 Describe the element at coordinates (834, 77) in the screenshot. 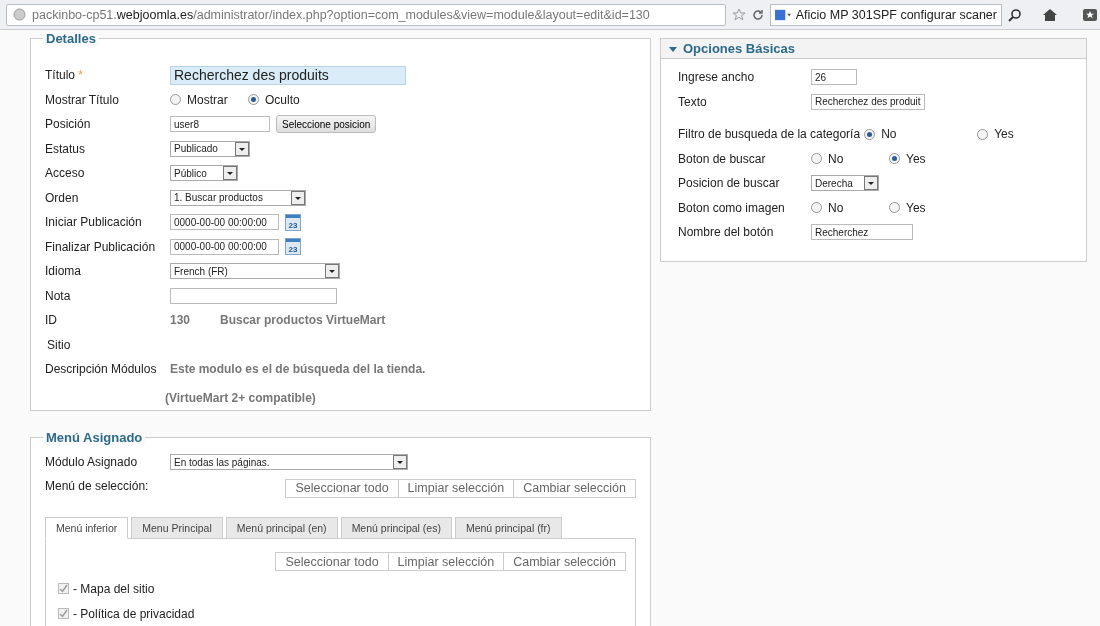

I see `text-input: 26` at that location.